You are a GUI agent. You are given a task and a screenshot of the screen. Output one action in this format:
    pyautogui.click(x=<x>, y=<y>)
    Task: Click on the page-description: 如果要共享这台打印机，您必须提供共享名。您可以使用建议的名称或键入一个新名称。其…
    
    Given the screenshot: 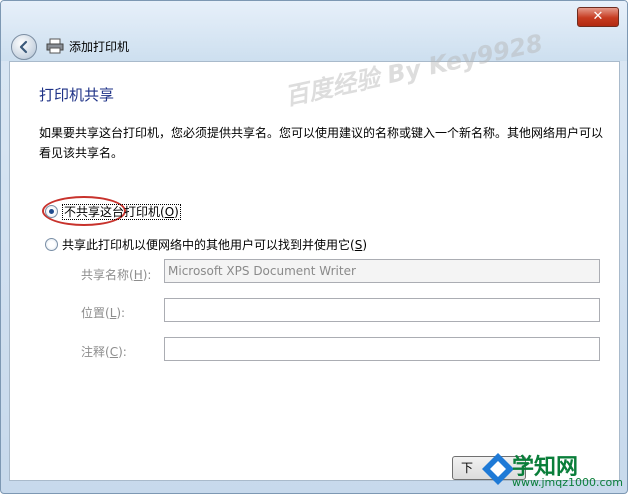 What is the action you would take?
    pyautogui.click(x=321, y=143)
    